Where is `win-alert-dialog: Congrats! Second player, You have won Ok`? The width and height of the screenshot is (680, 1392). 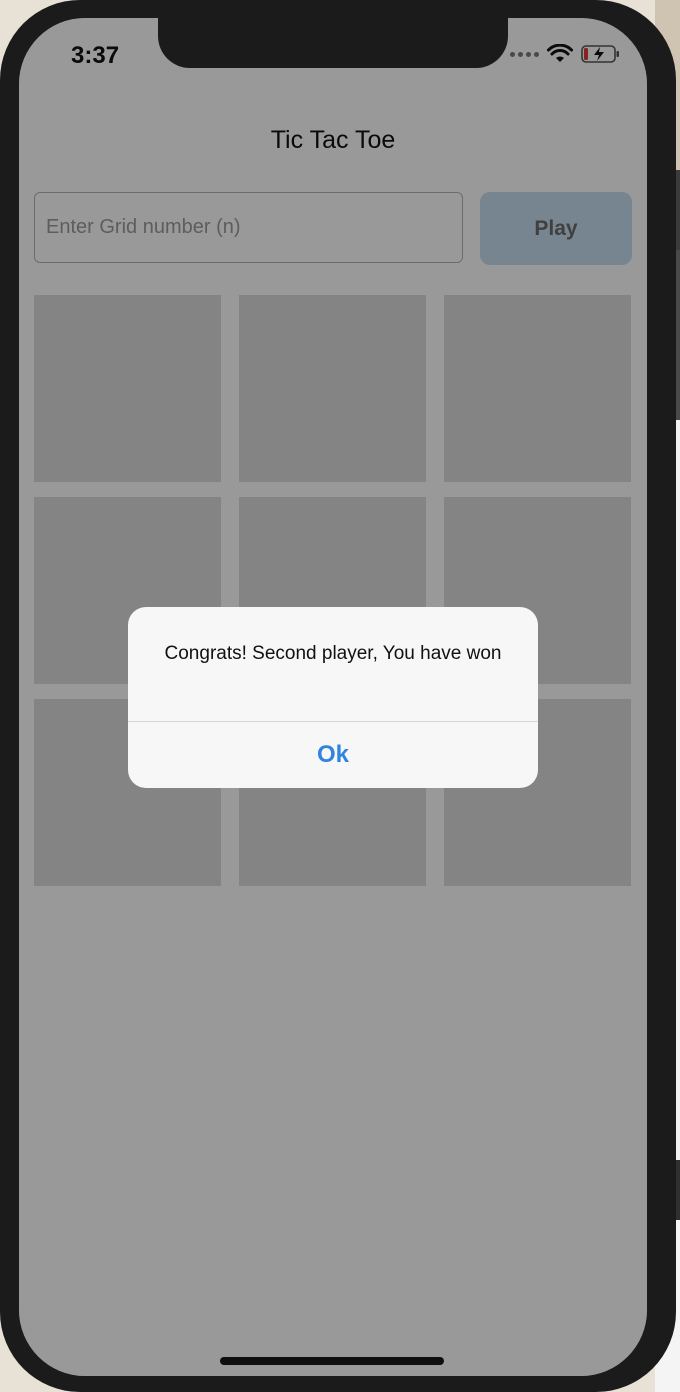
win-alert-dialog: Congrats! Second player, You have won Ok is located at coordinates (333, 697).